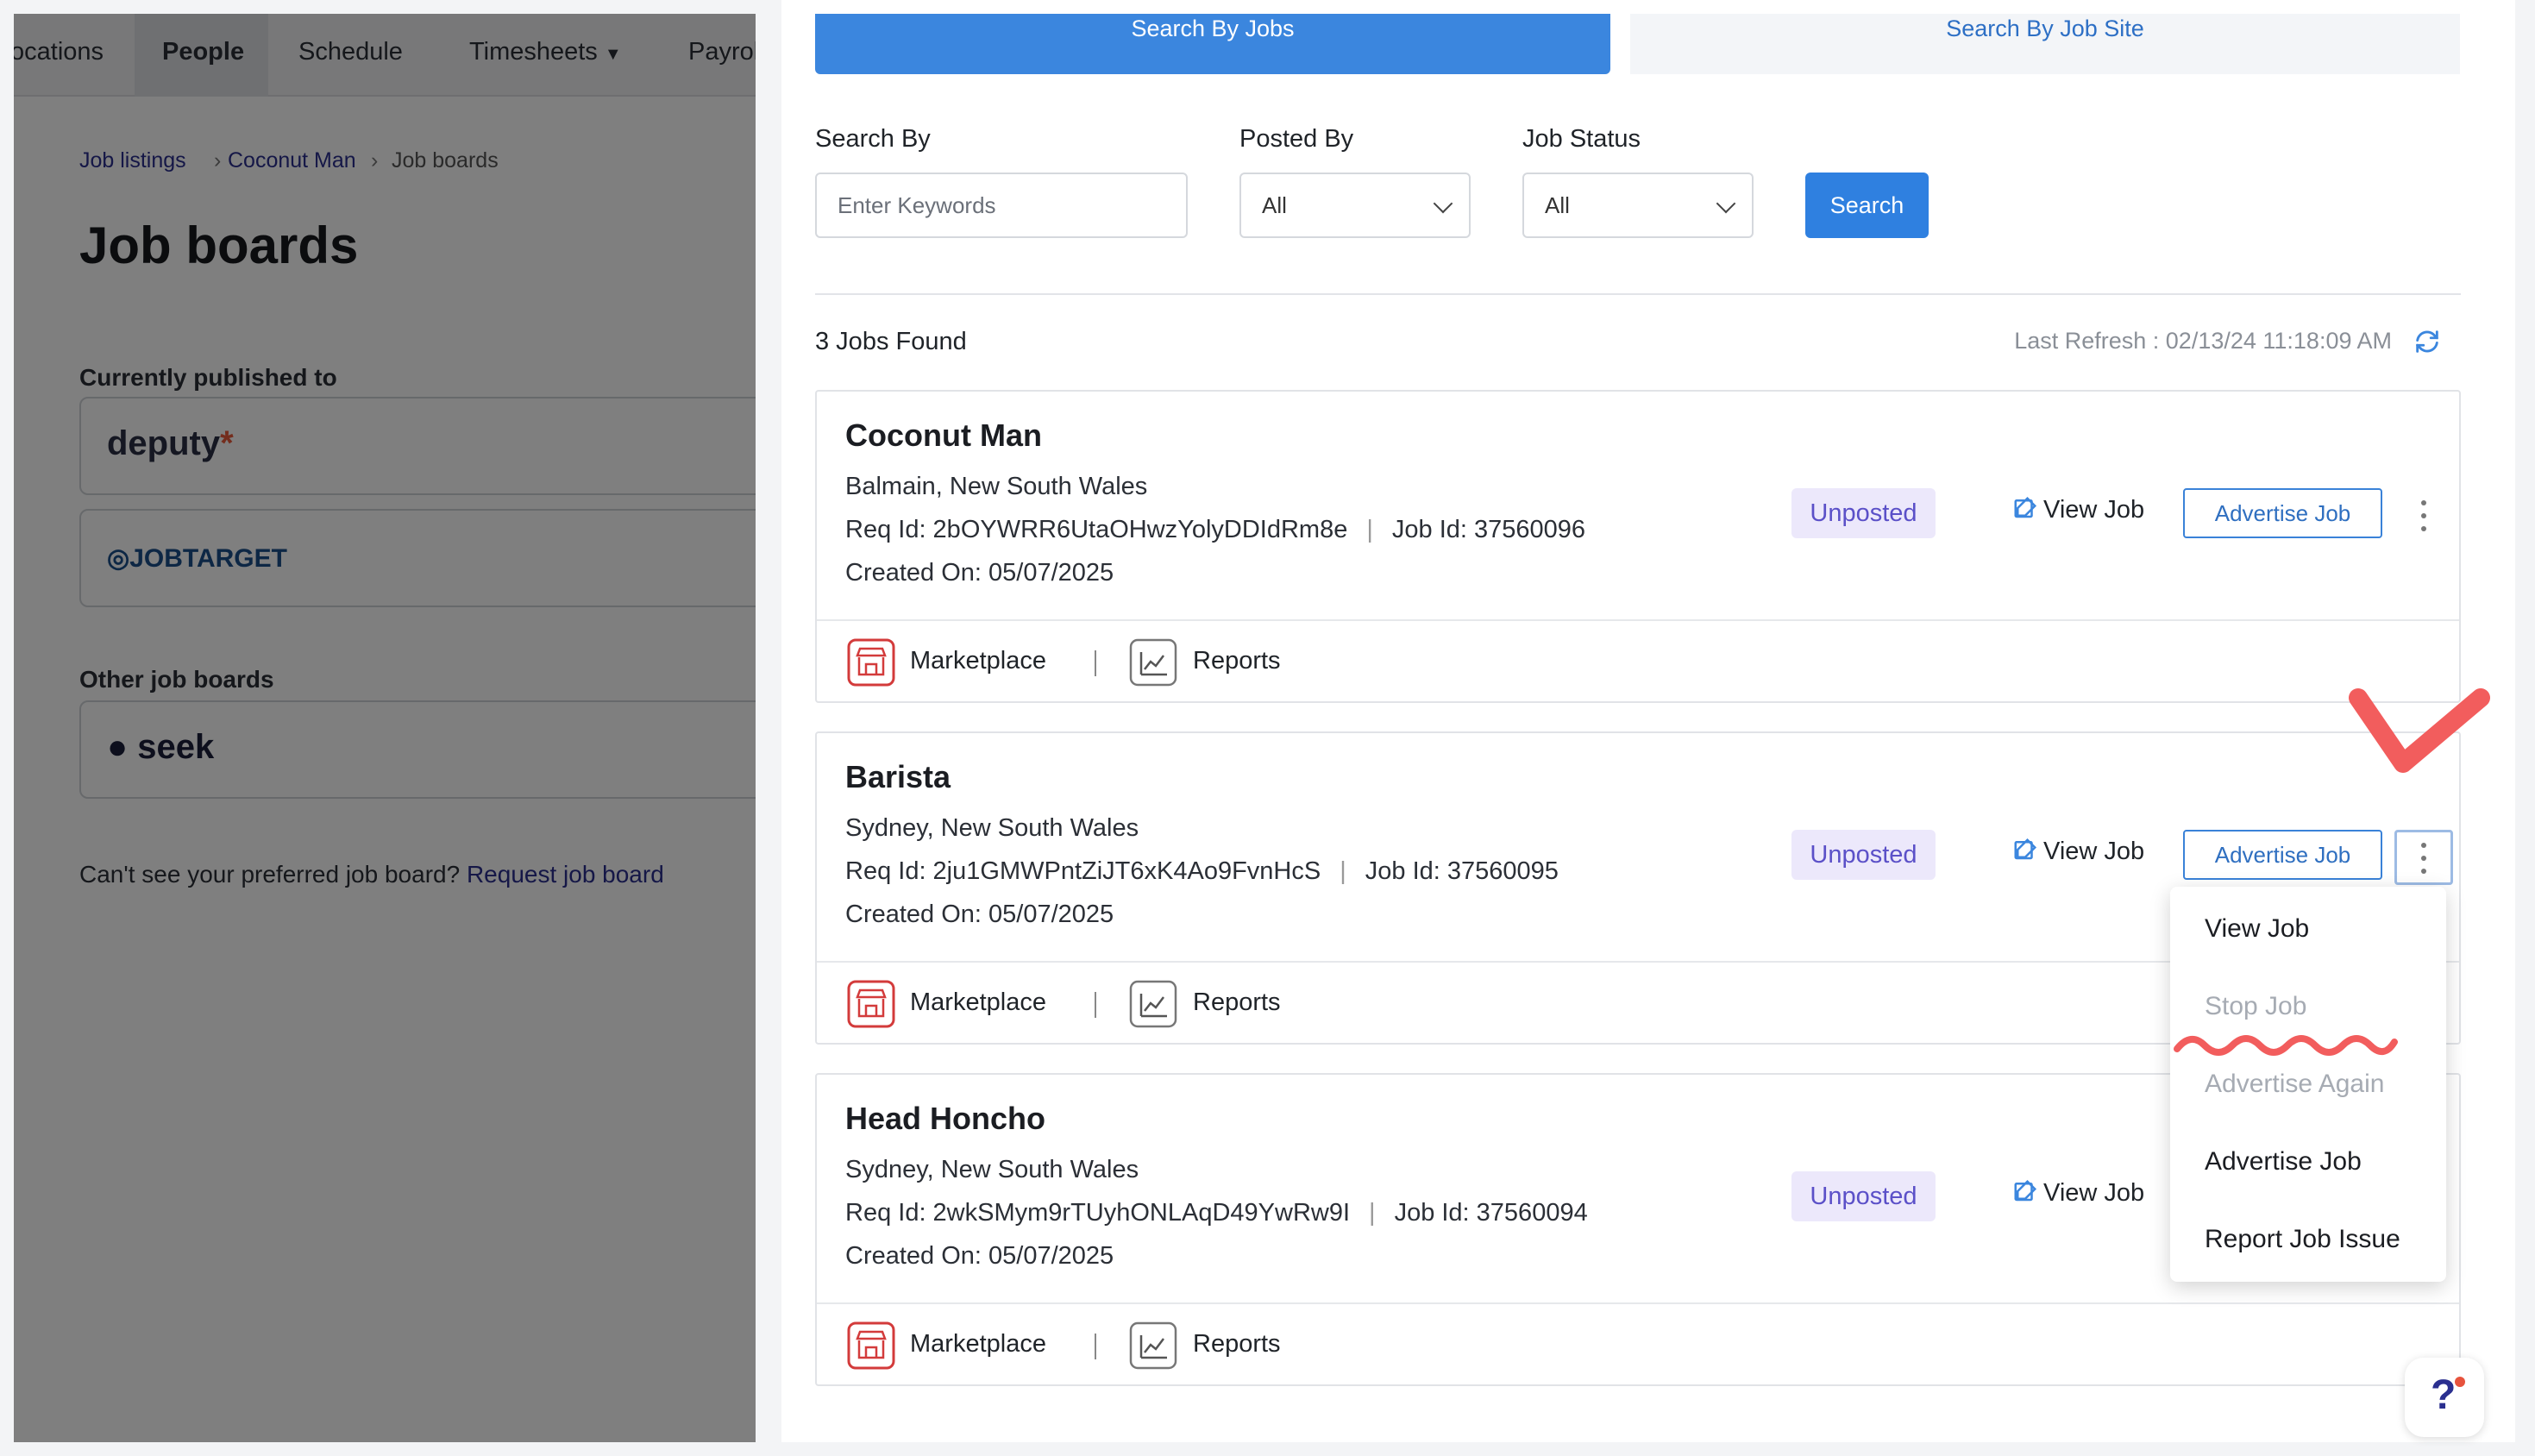 Image resolution: width=2535 pixels, height=1456 pixels. Describe the element at coordinates (1274, 205) in the screenshot. I see `posted-by-value: All` at that location.